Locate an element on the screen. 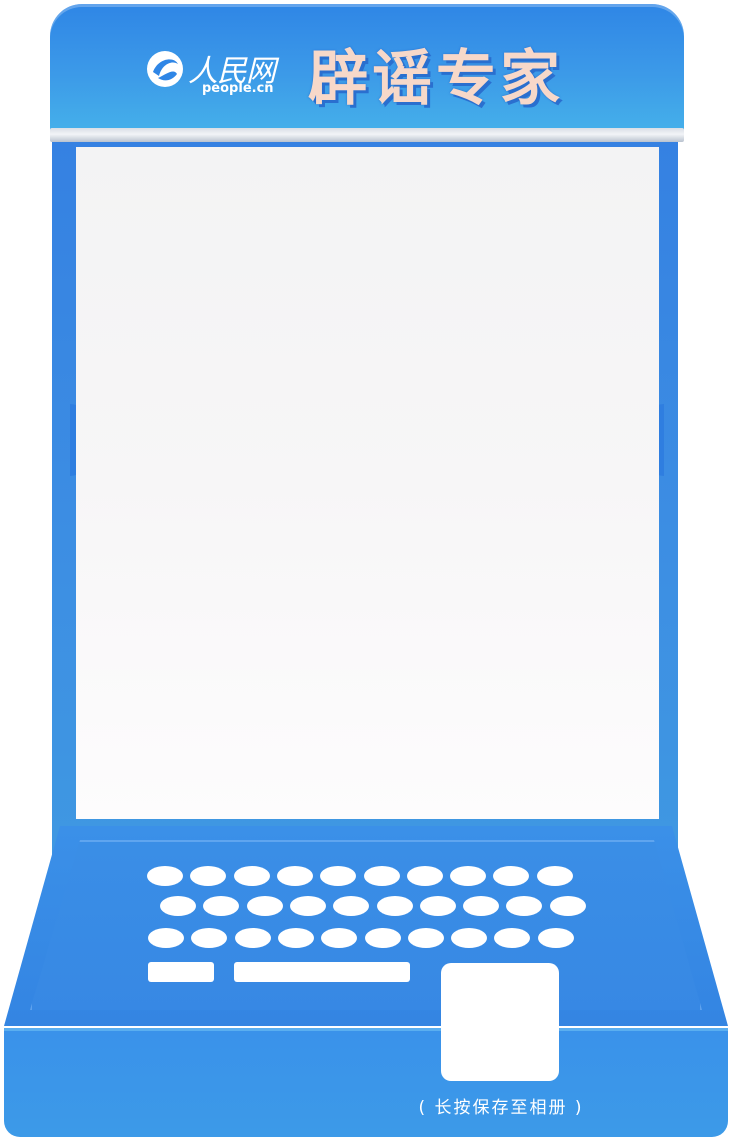 The height and width of the screenshot is (1145, 734). key-bar-space is located at coordinates (322, 972).